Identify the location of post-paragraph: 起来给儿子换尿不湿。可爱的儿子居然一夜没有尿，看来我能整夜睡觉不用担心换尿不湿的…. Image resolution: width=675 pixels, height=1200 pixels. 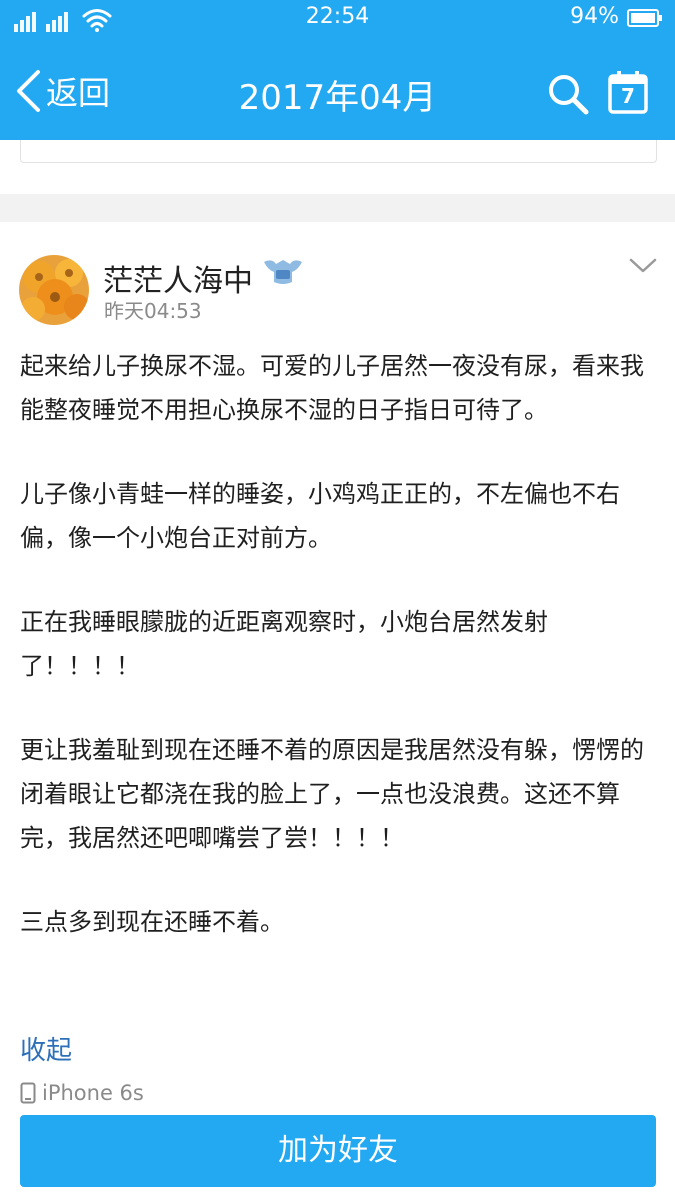
(332, 388).